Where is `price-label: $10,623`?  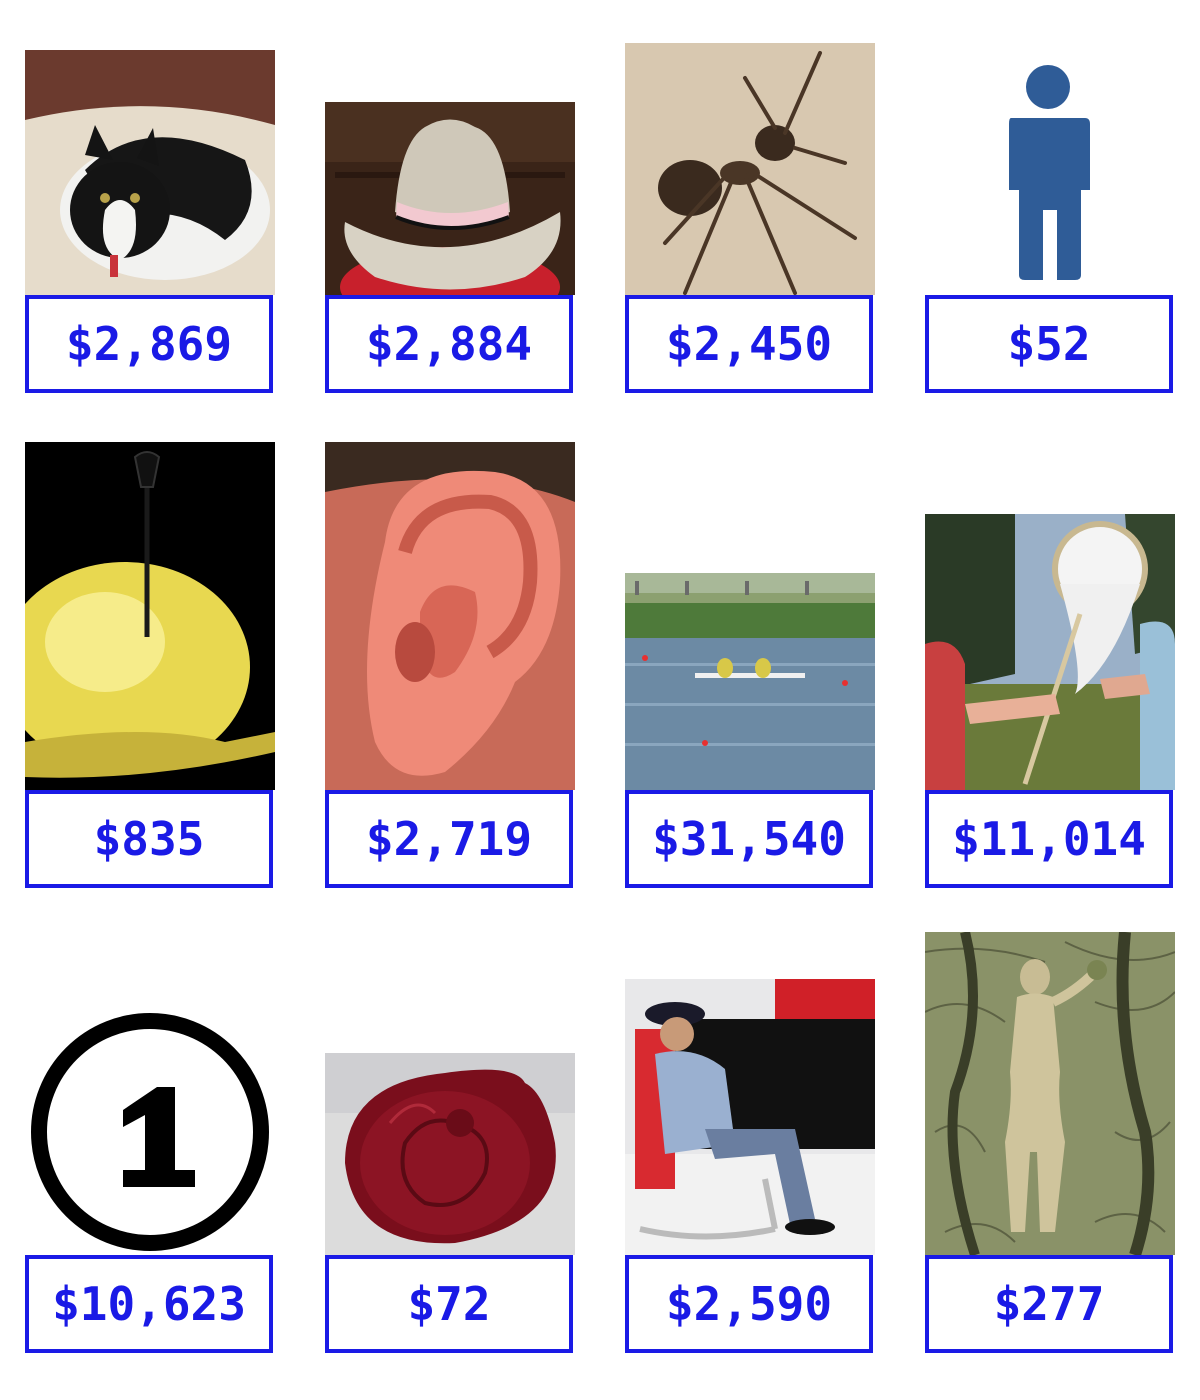 price-label: $10,623 is located at coordinates (149, 1304).